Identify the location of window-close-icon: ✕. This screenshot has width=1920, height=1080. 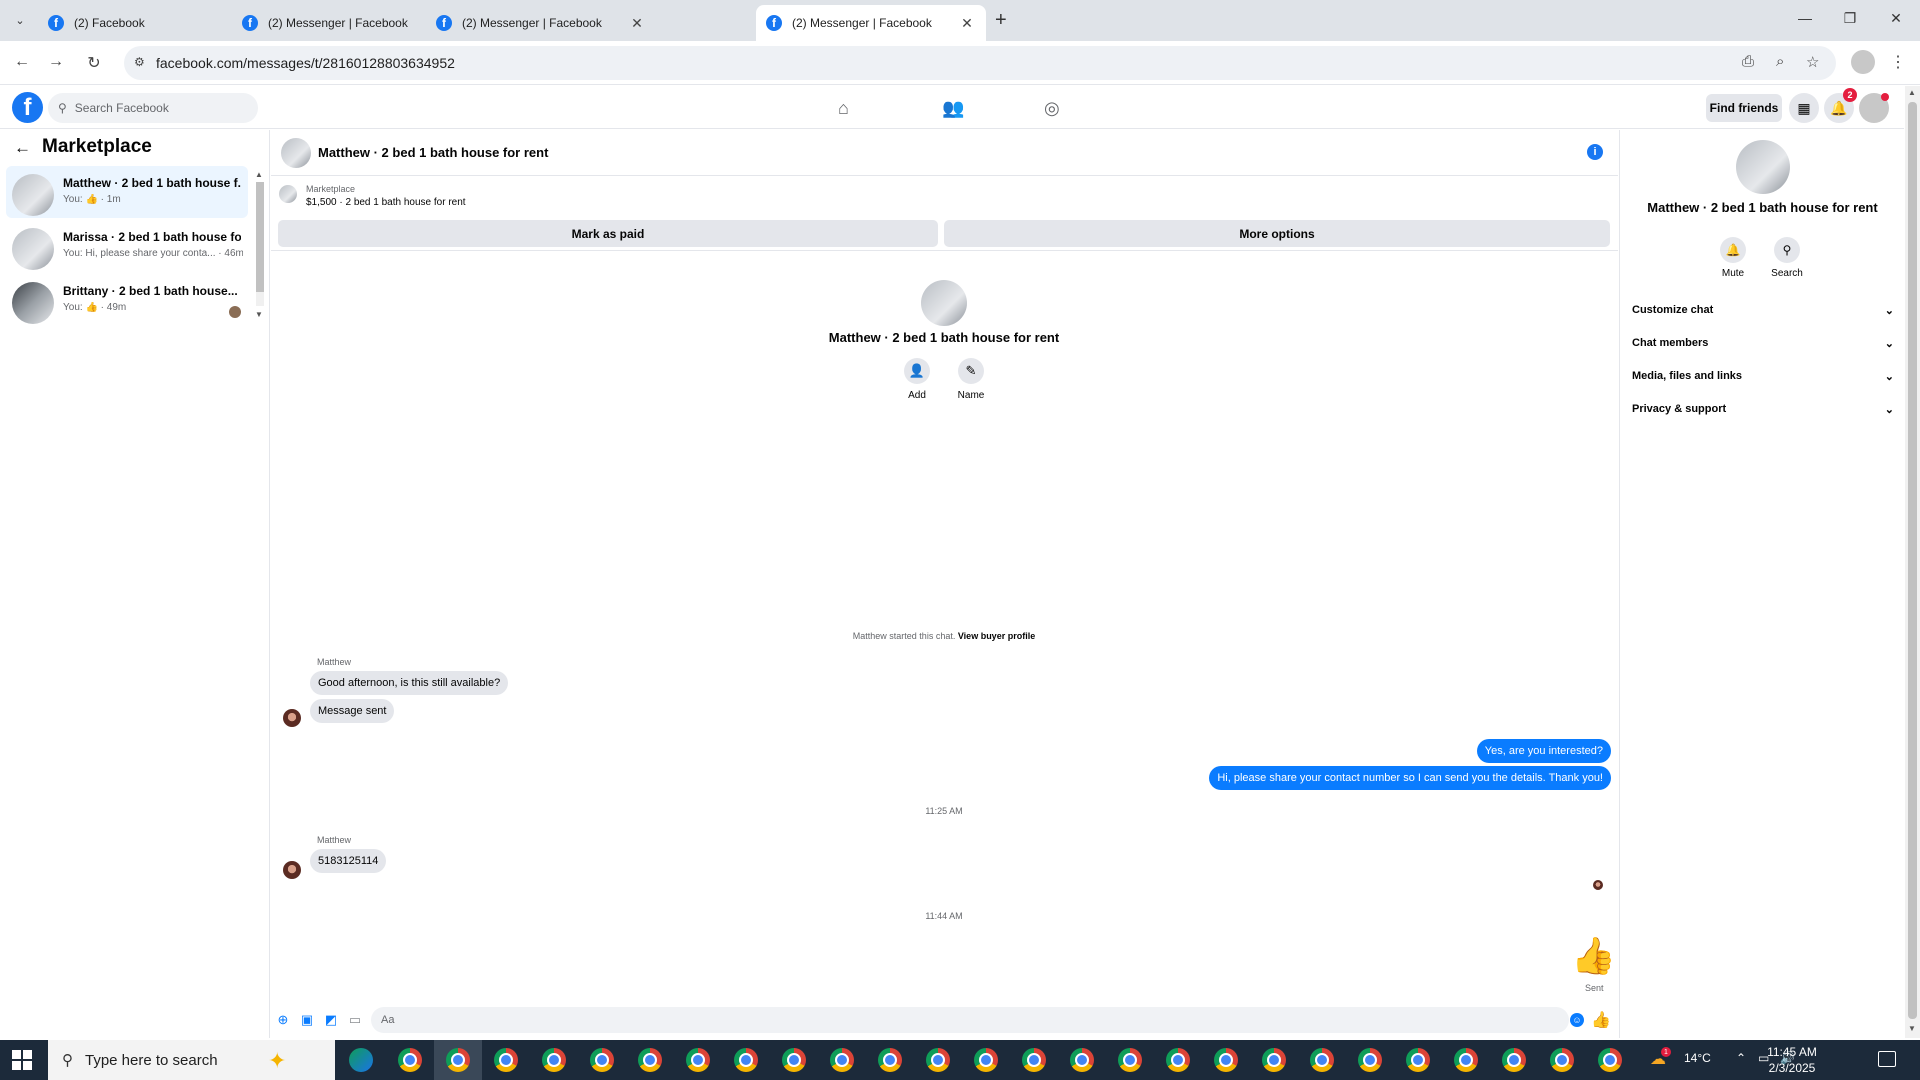
(1896, 18).